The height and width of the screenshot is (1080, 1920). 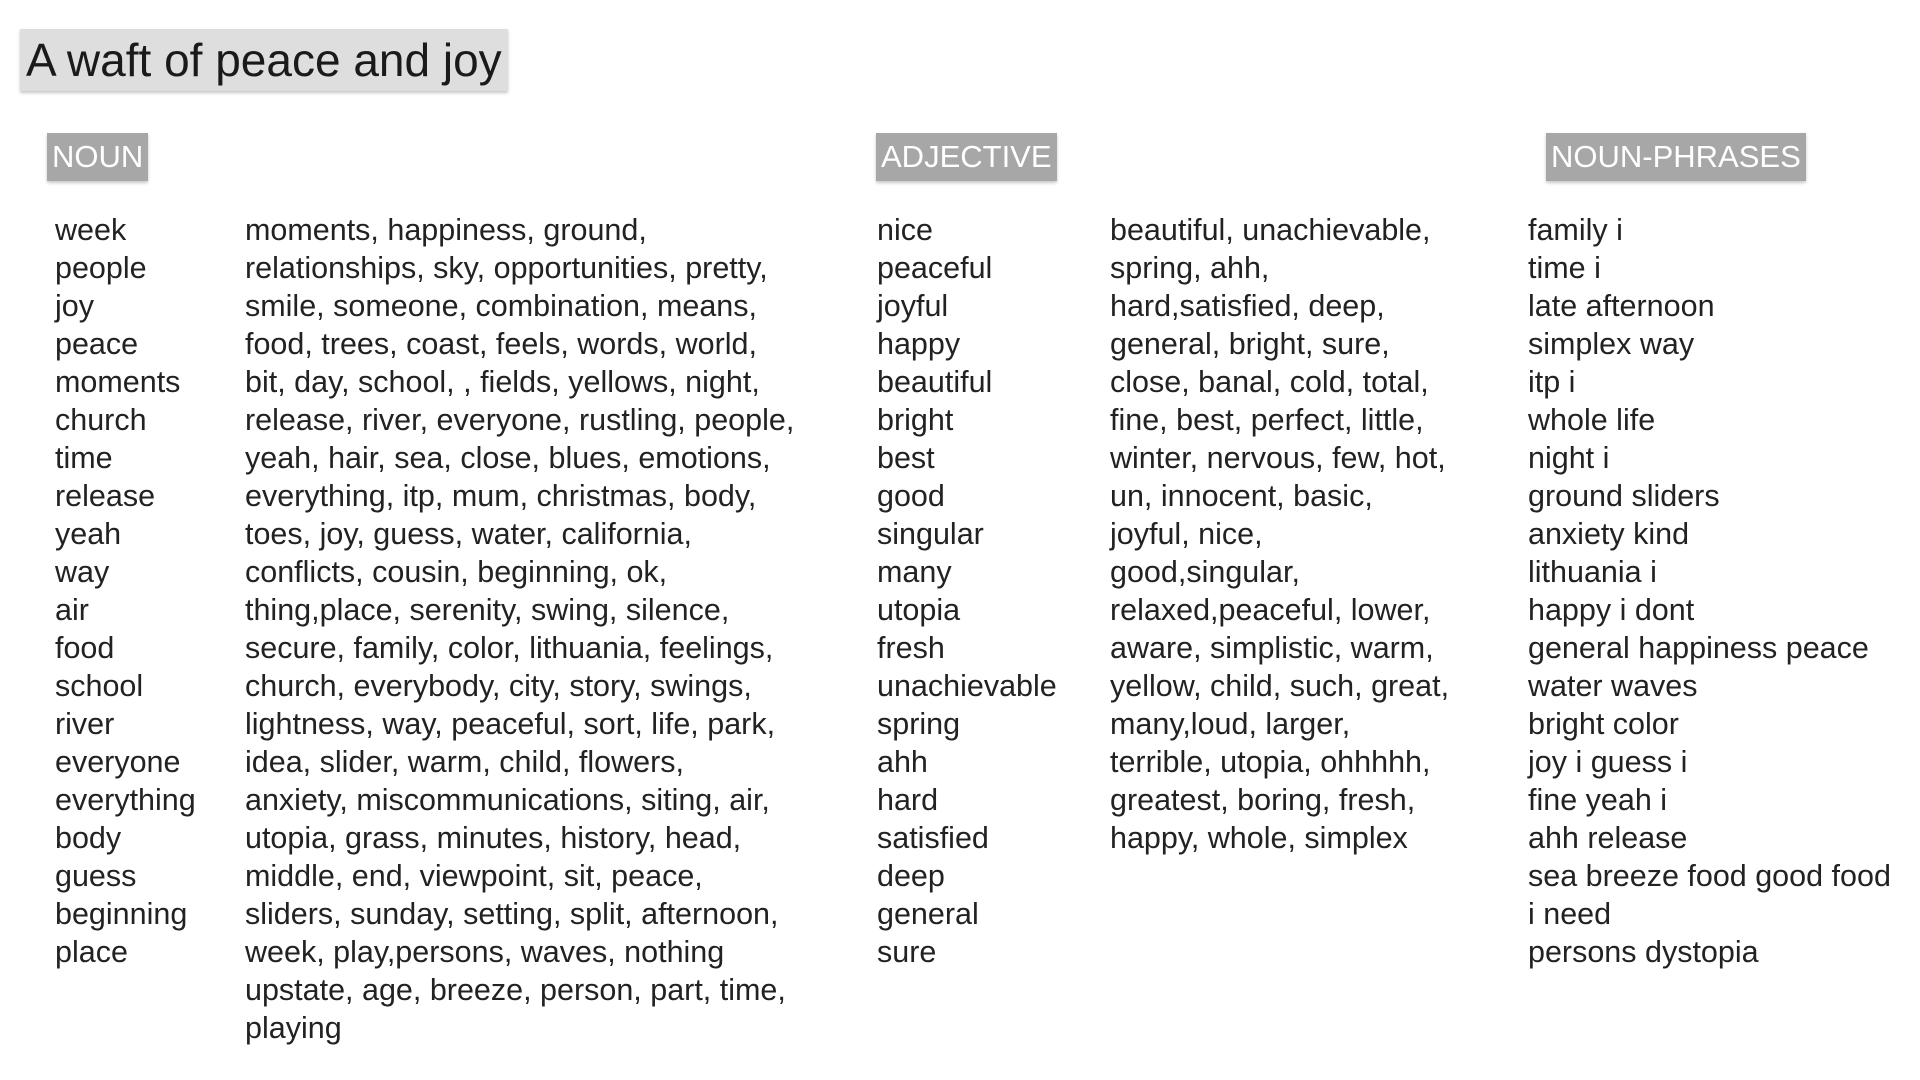 I want to click on adjective-line: fine, best, perfect, little,, so click(x=1267, y=420).